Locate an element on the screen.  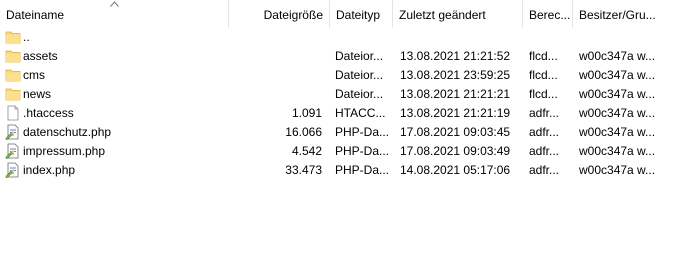
file-modified: 14.08.2021 05:17:06 is located at coordinates (455, 170).